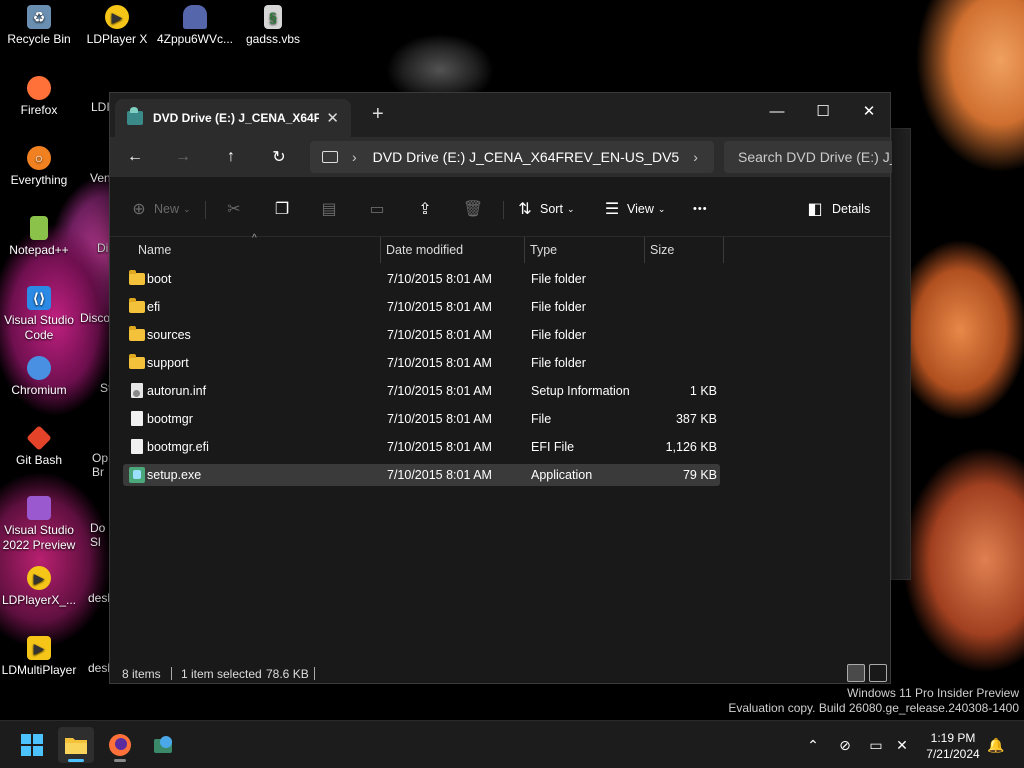 The height and width of the screenshot is (768, 1024). What do you see at coordinates (39, 26) in the screenshot?
I see `desktop-icon-recycle-bin: ♻ Recycle Bin` at bounding box center [39, 26].